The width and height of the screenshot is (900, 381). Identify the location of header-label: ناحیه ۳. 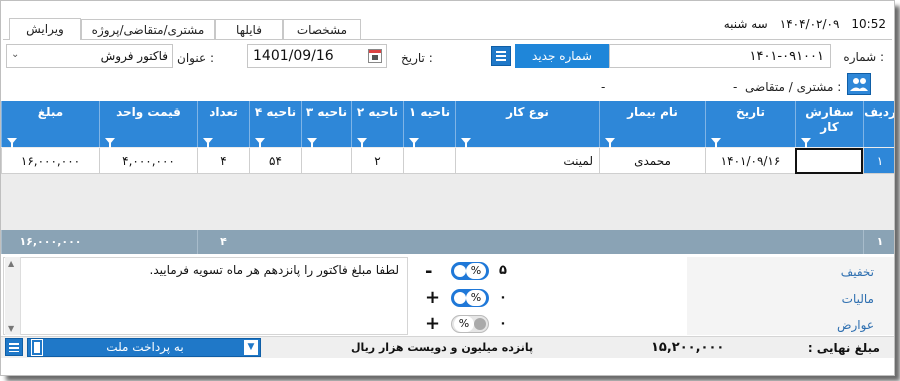
(326, 112).